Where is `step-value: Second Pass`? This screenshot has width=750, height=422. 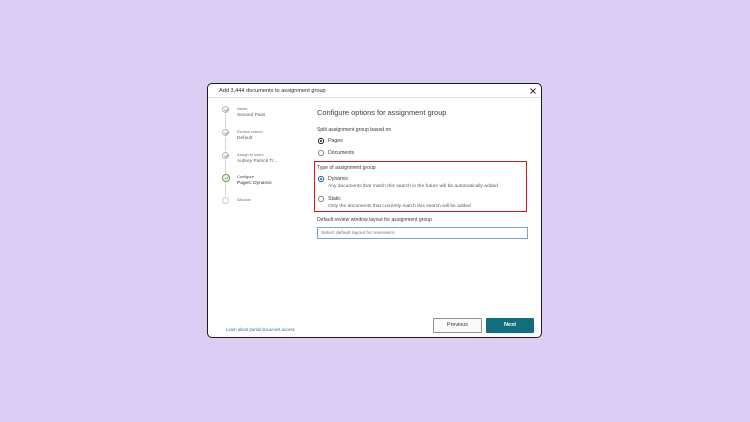
step-value: Second Pass is located at coordinates (251, 115).